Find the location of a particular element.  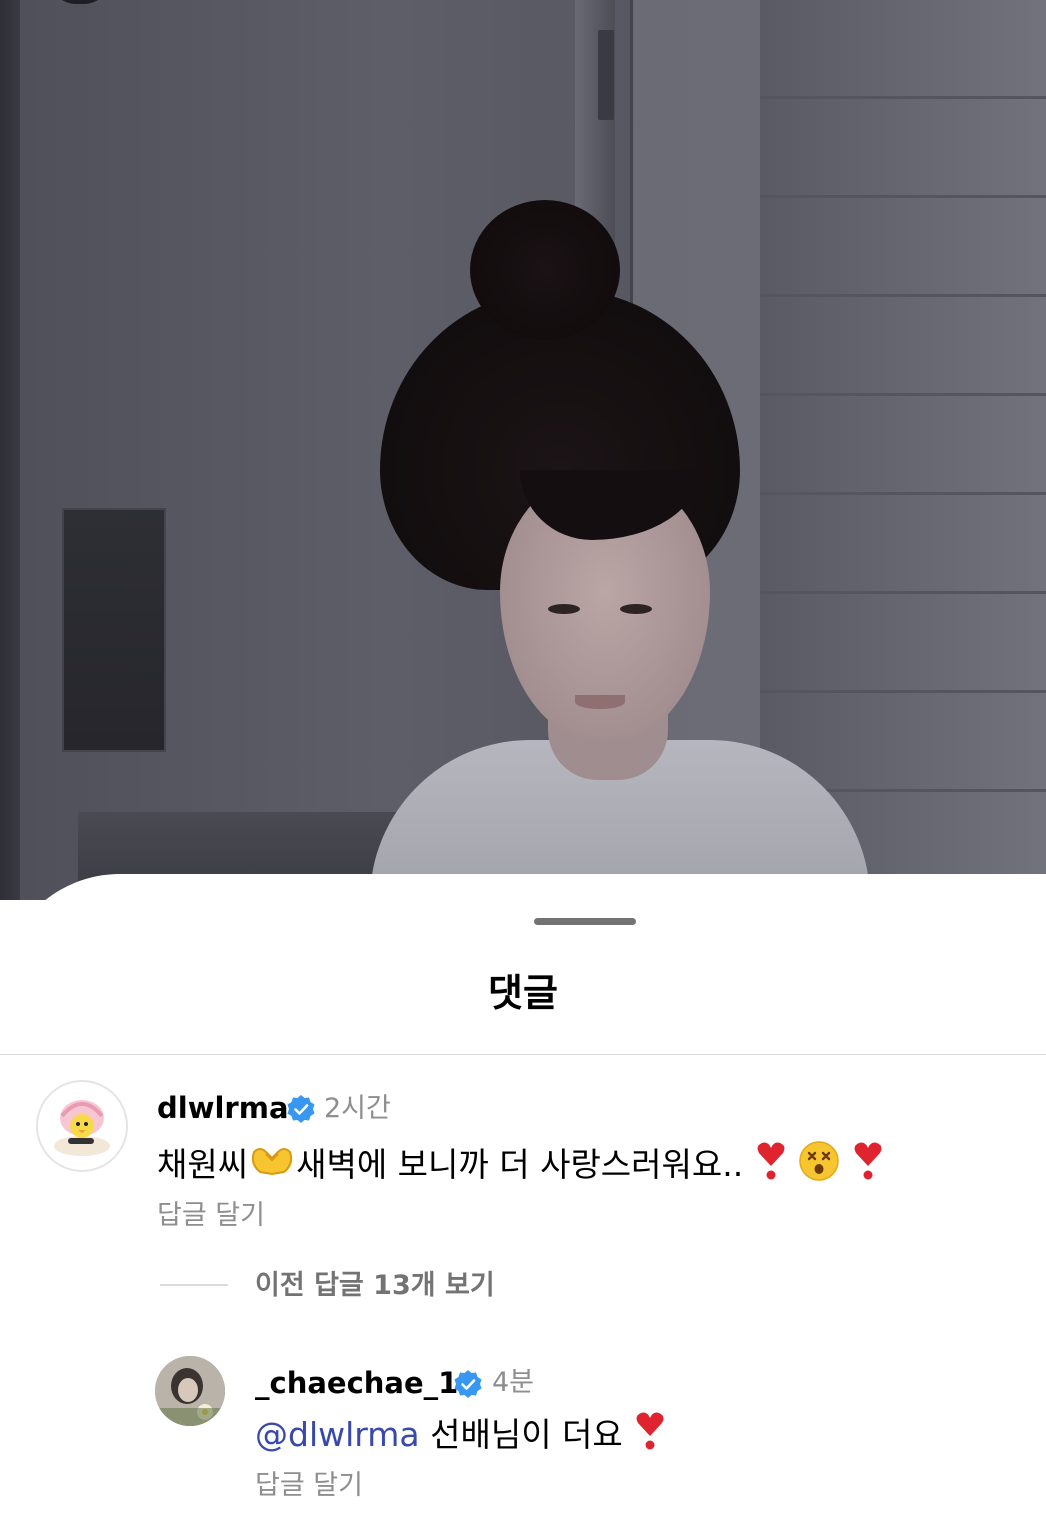

person-hair-bun is located at coordinates (545, 270).